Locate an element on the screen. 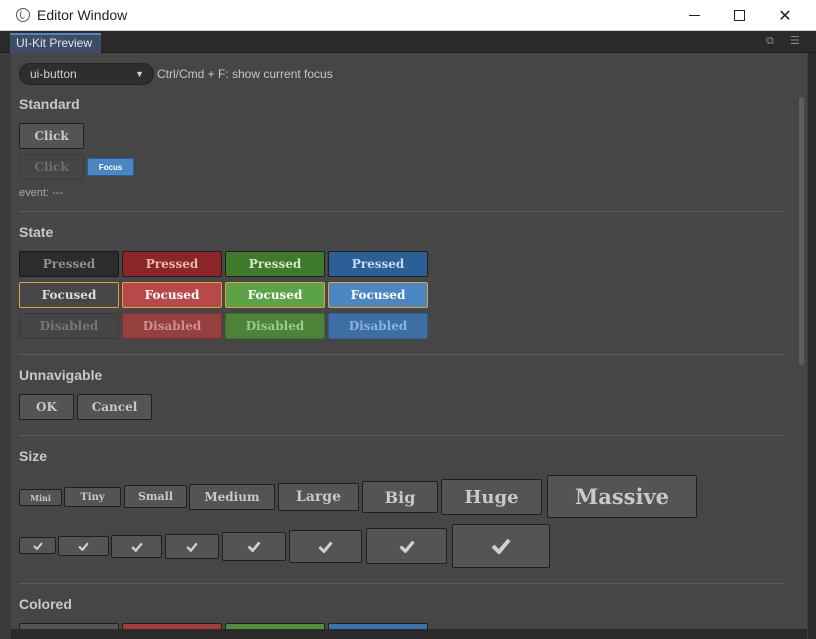 Image resolution: width=816 pixels, height=639 pixels. section-title-unnavigable: Unnavigable is located at coordinates (61, 375).